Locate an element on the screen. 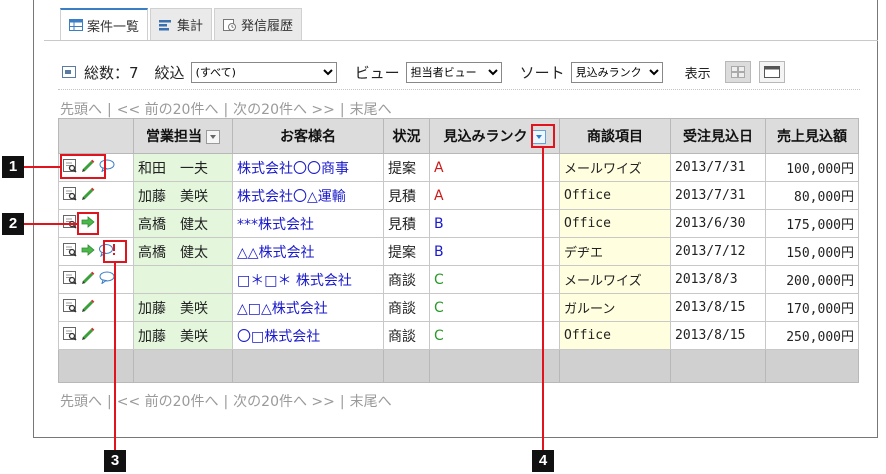  sort-select: 見込みランク is located at coordinates (616, 72).